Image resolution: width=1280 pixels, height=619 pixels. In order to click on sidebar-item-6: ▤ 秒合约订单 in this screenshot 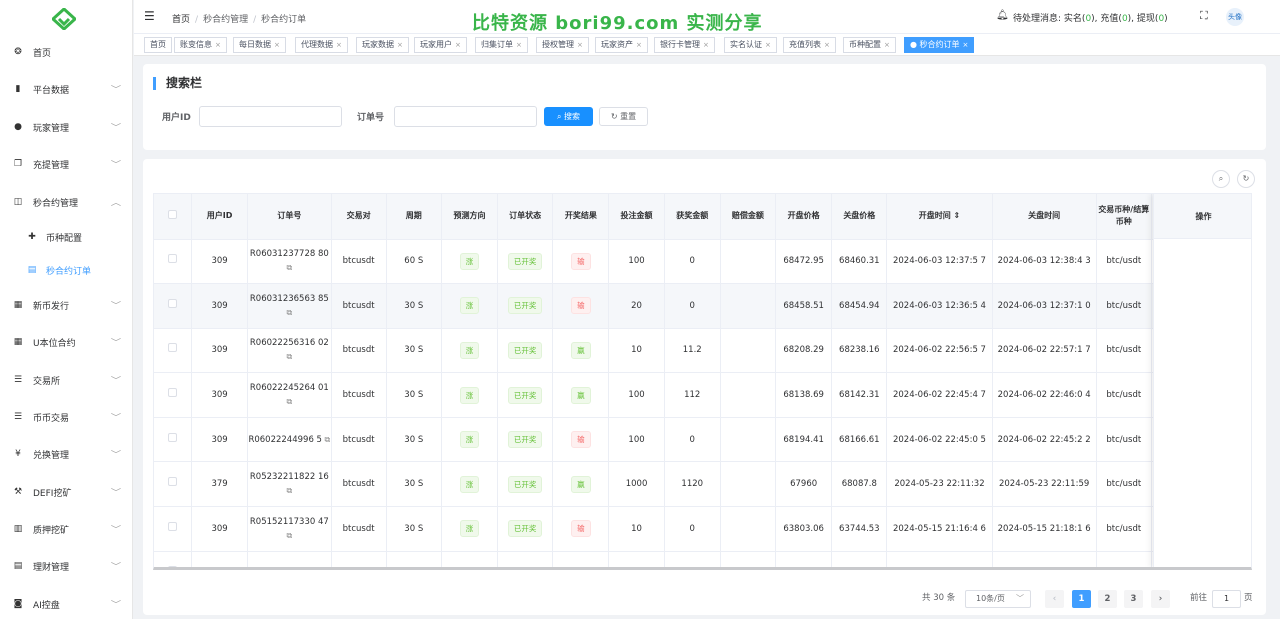, I will do `click(66, 270)`.